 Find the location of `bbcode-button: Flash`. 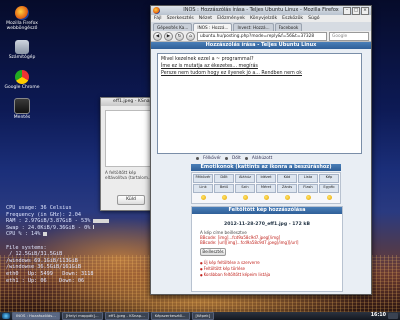

bbcode-button: Flash is located at coordinates (308, 188).